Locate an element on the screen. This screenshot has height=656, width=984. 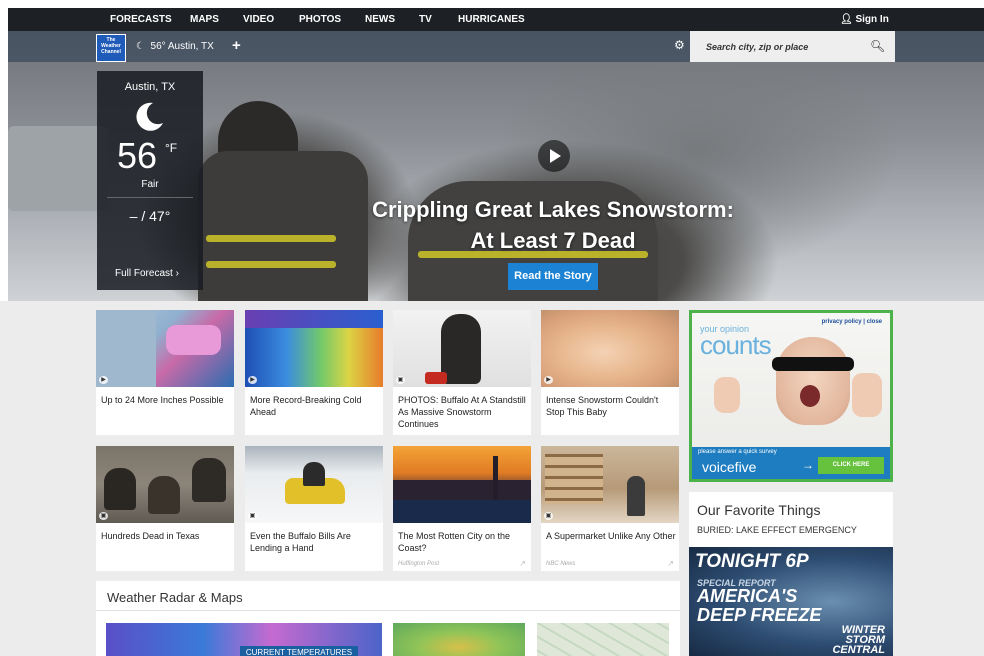
nav-video: VIDEO is located at coordinates (258, 19).